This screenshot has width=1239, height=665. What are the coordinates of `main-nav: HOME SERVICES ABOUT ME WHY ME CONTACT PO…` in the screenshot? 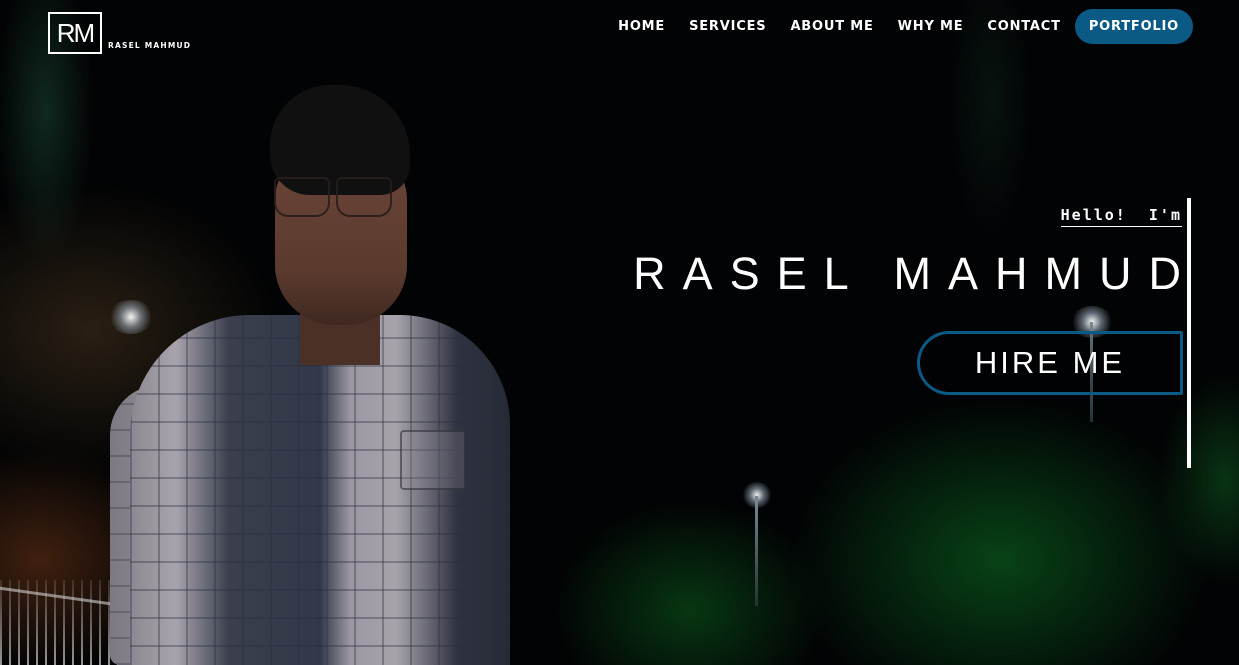 It's located at (905, 26).